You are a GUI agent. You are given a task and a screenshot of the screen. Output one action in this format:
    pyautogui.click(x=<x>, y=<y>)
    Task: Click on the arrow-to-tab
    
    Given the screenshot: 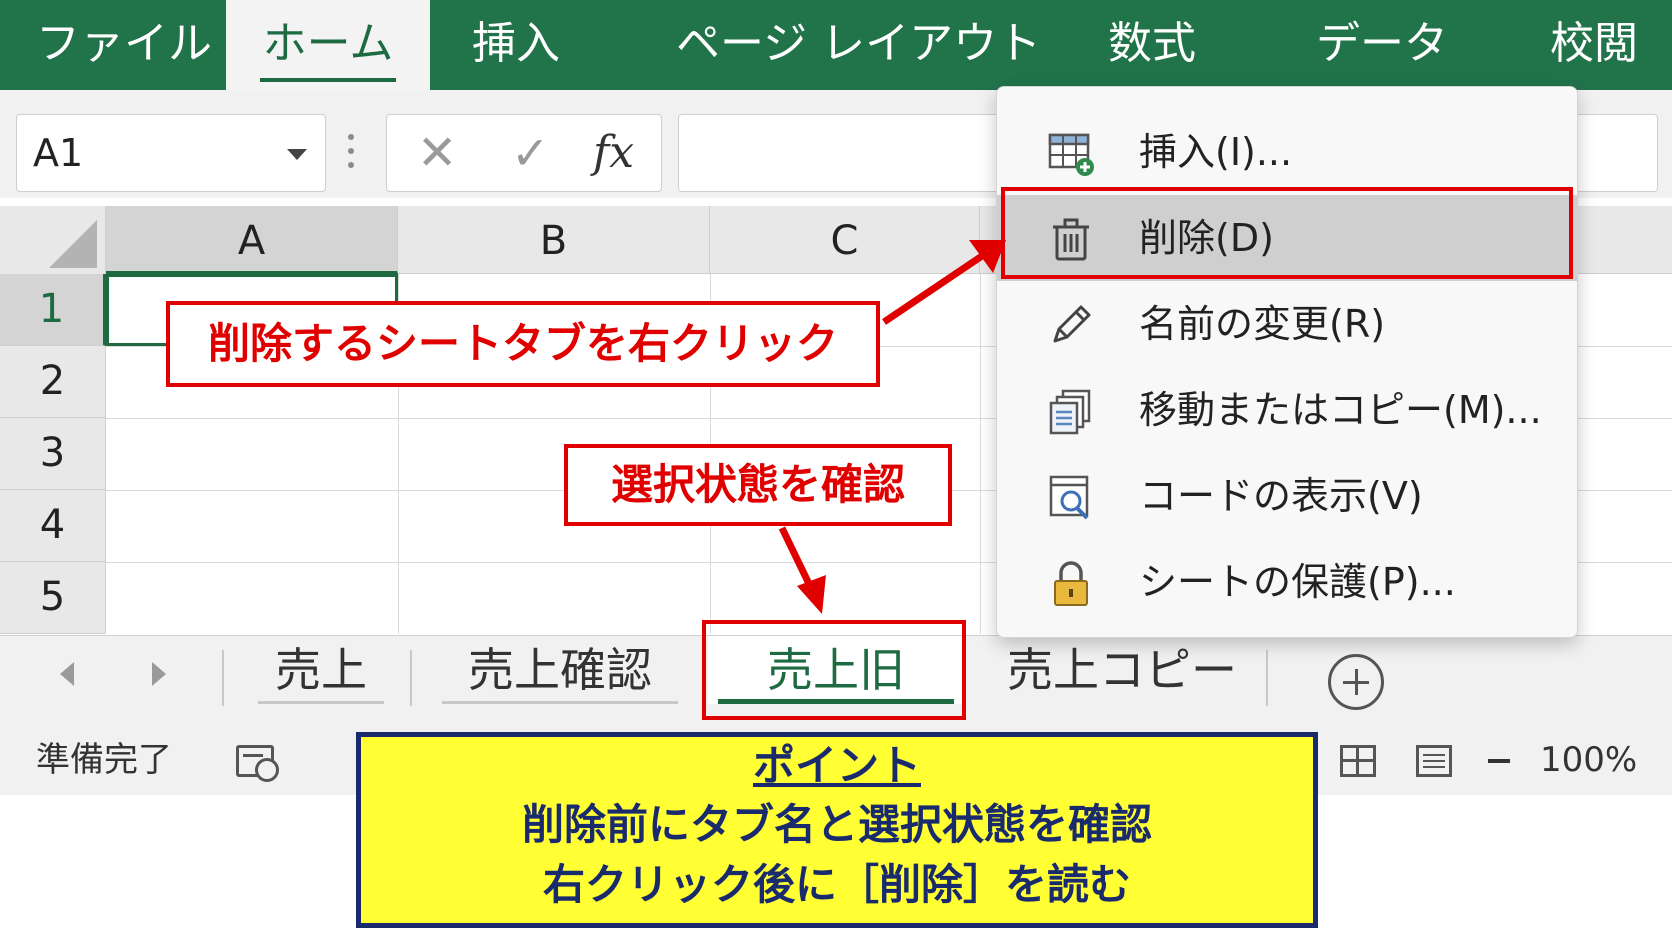 What is the action you would take?
    pyautogui.click(x=796, y=557)
    